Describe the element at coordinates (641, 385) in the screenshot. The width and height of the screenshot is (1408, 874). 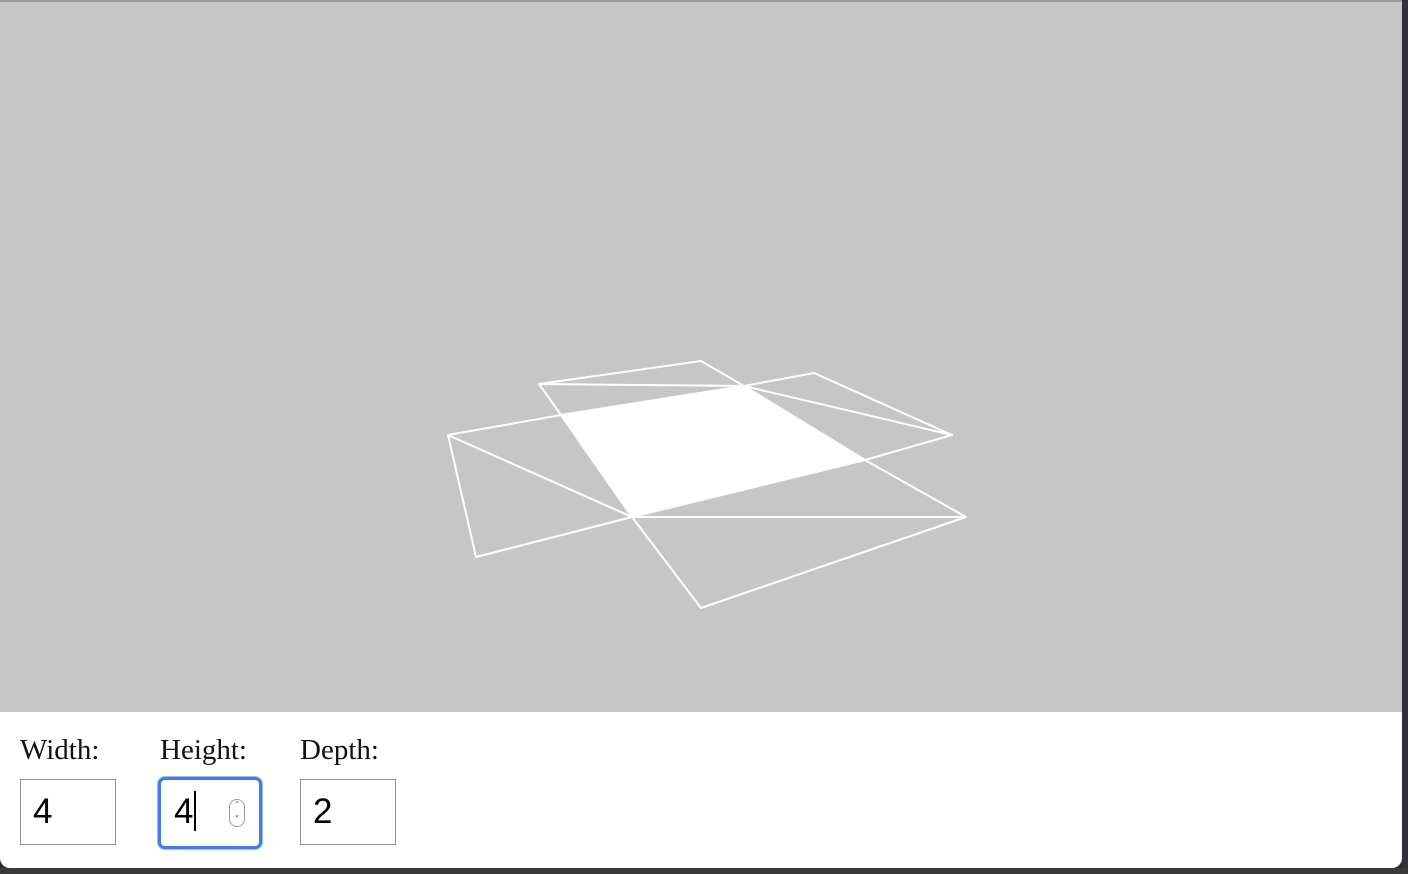
I see `back-flap-crease` at that location.